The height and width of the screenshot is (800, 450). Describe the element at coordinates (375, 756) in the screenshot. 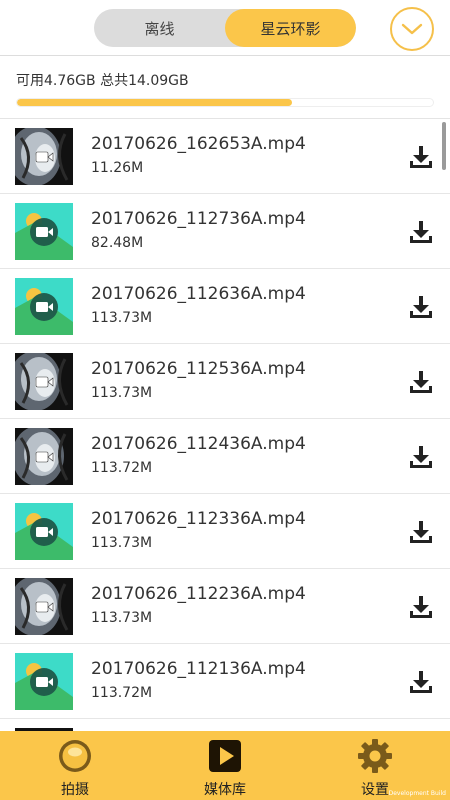

I see `gear-icon` at that location.